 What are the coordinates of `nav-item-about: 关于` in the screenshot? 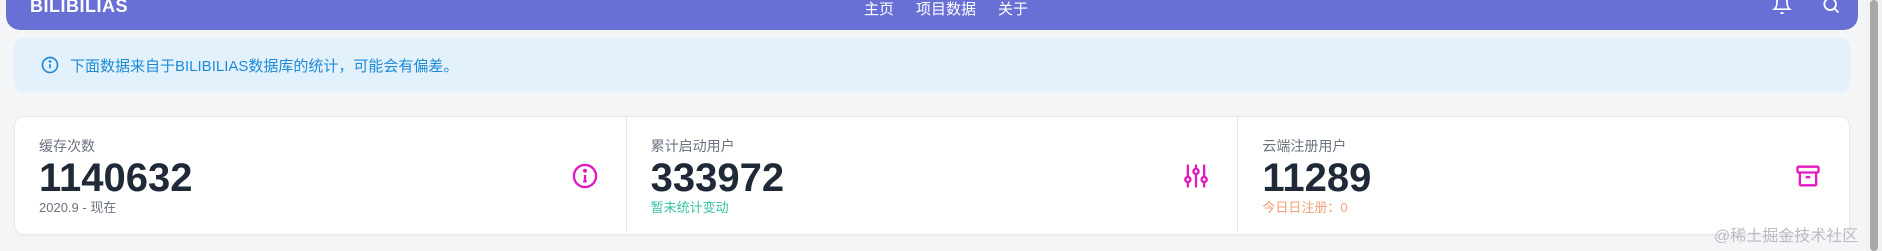 It's located at (1013, 9).